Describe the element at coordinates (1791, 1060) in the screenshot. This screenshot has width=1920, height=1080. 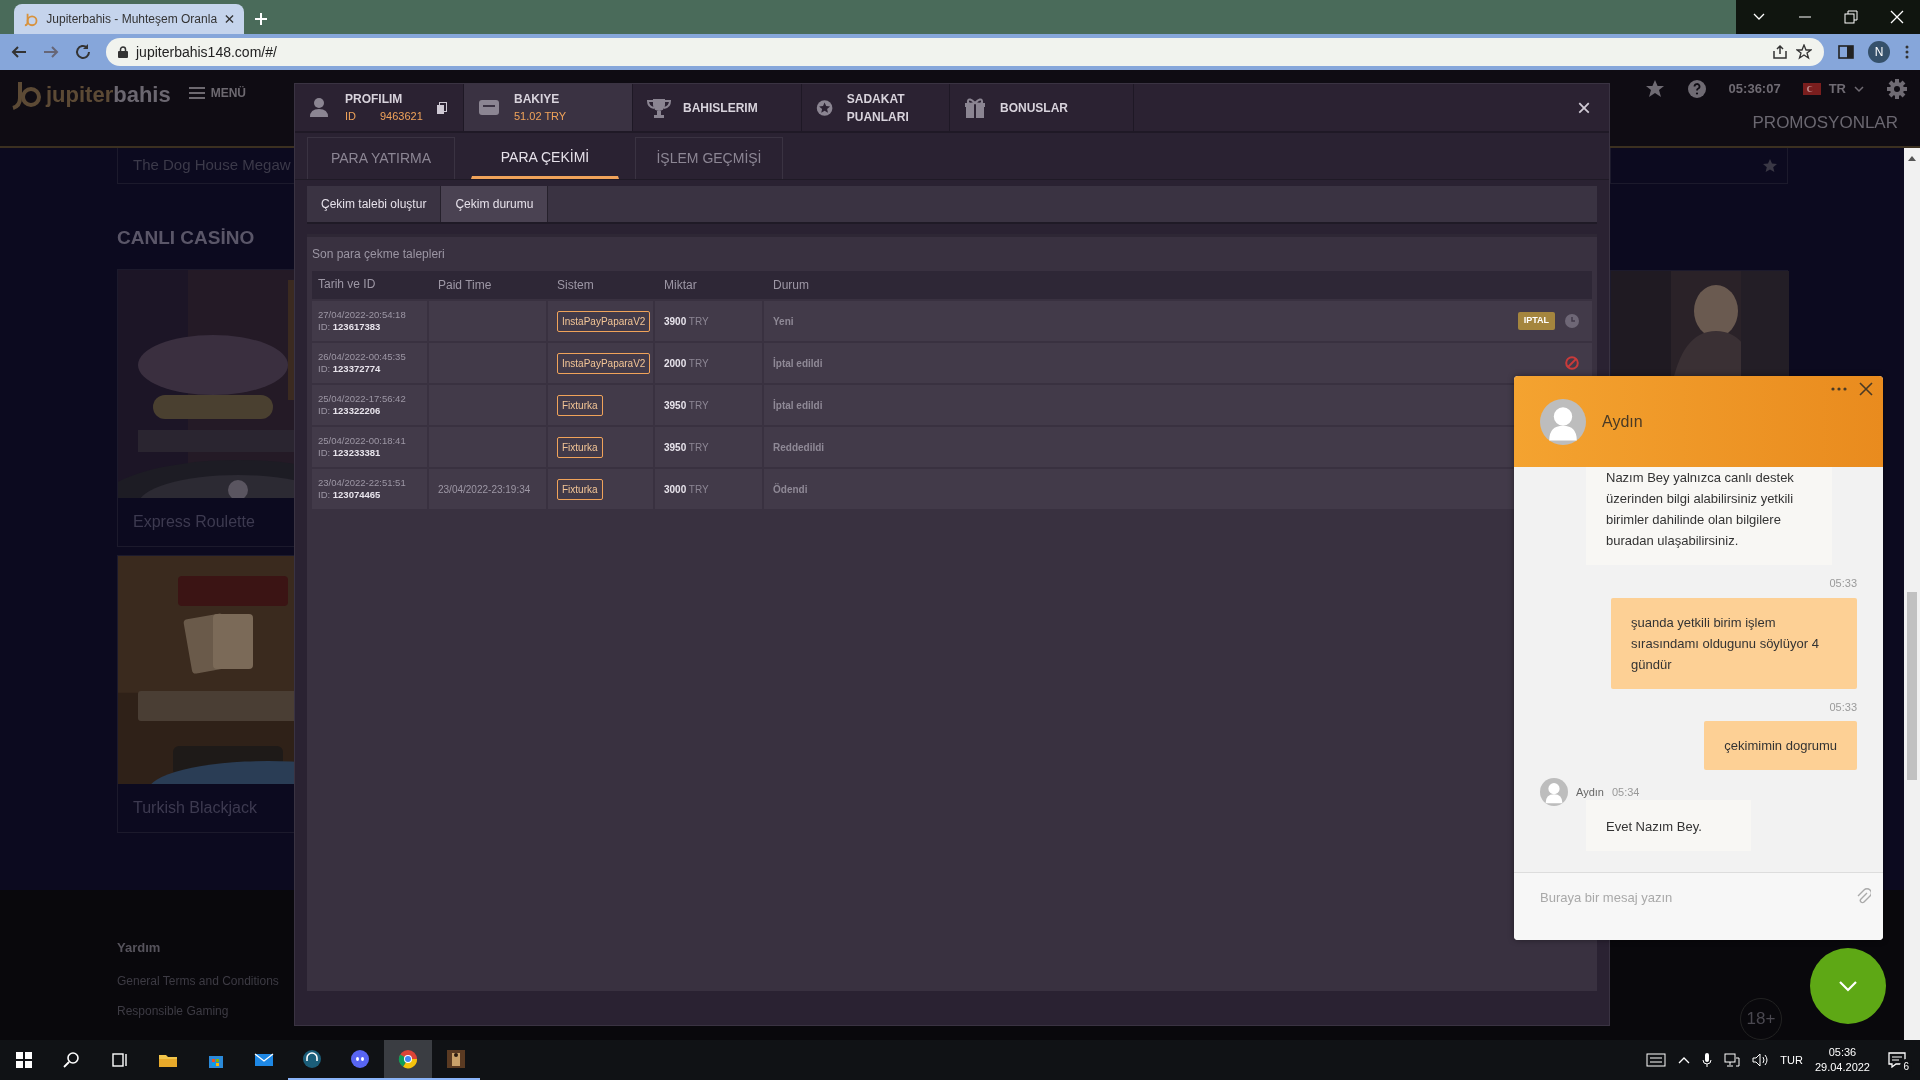
I see `input-language: TUR` at that location.